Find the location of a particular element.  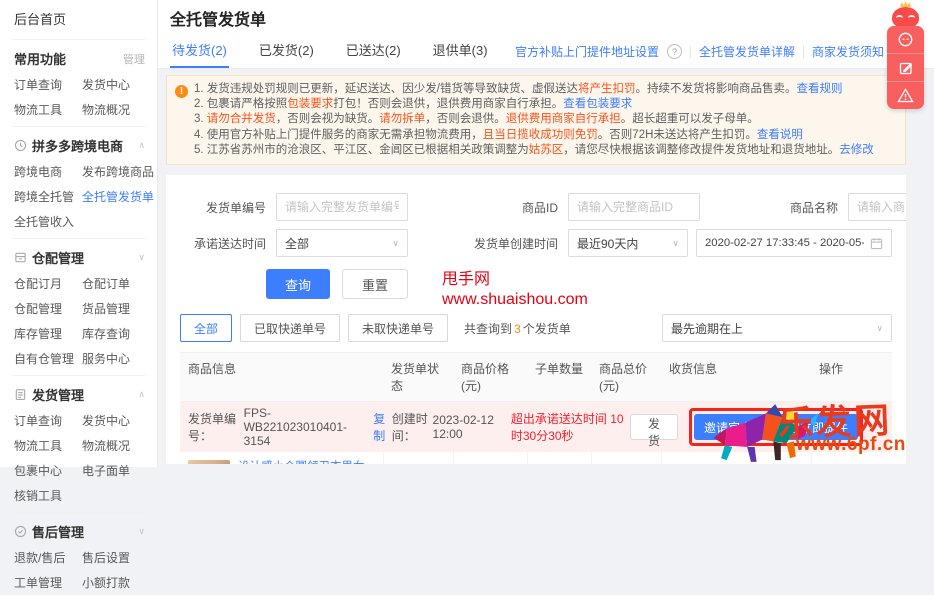

sidebar-row: 包裹中心 电子面单 is located at coordinates (78, 470).